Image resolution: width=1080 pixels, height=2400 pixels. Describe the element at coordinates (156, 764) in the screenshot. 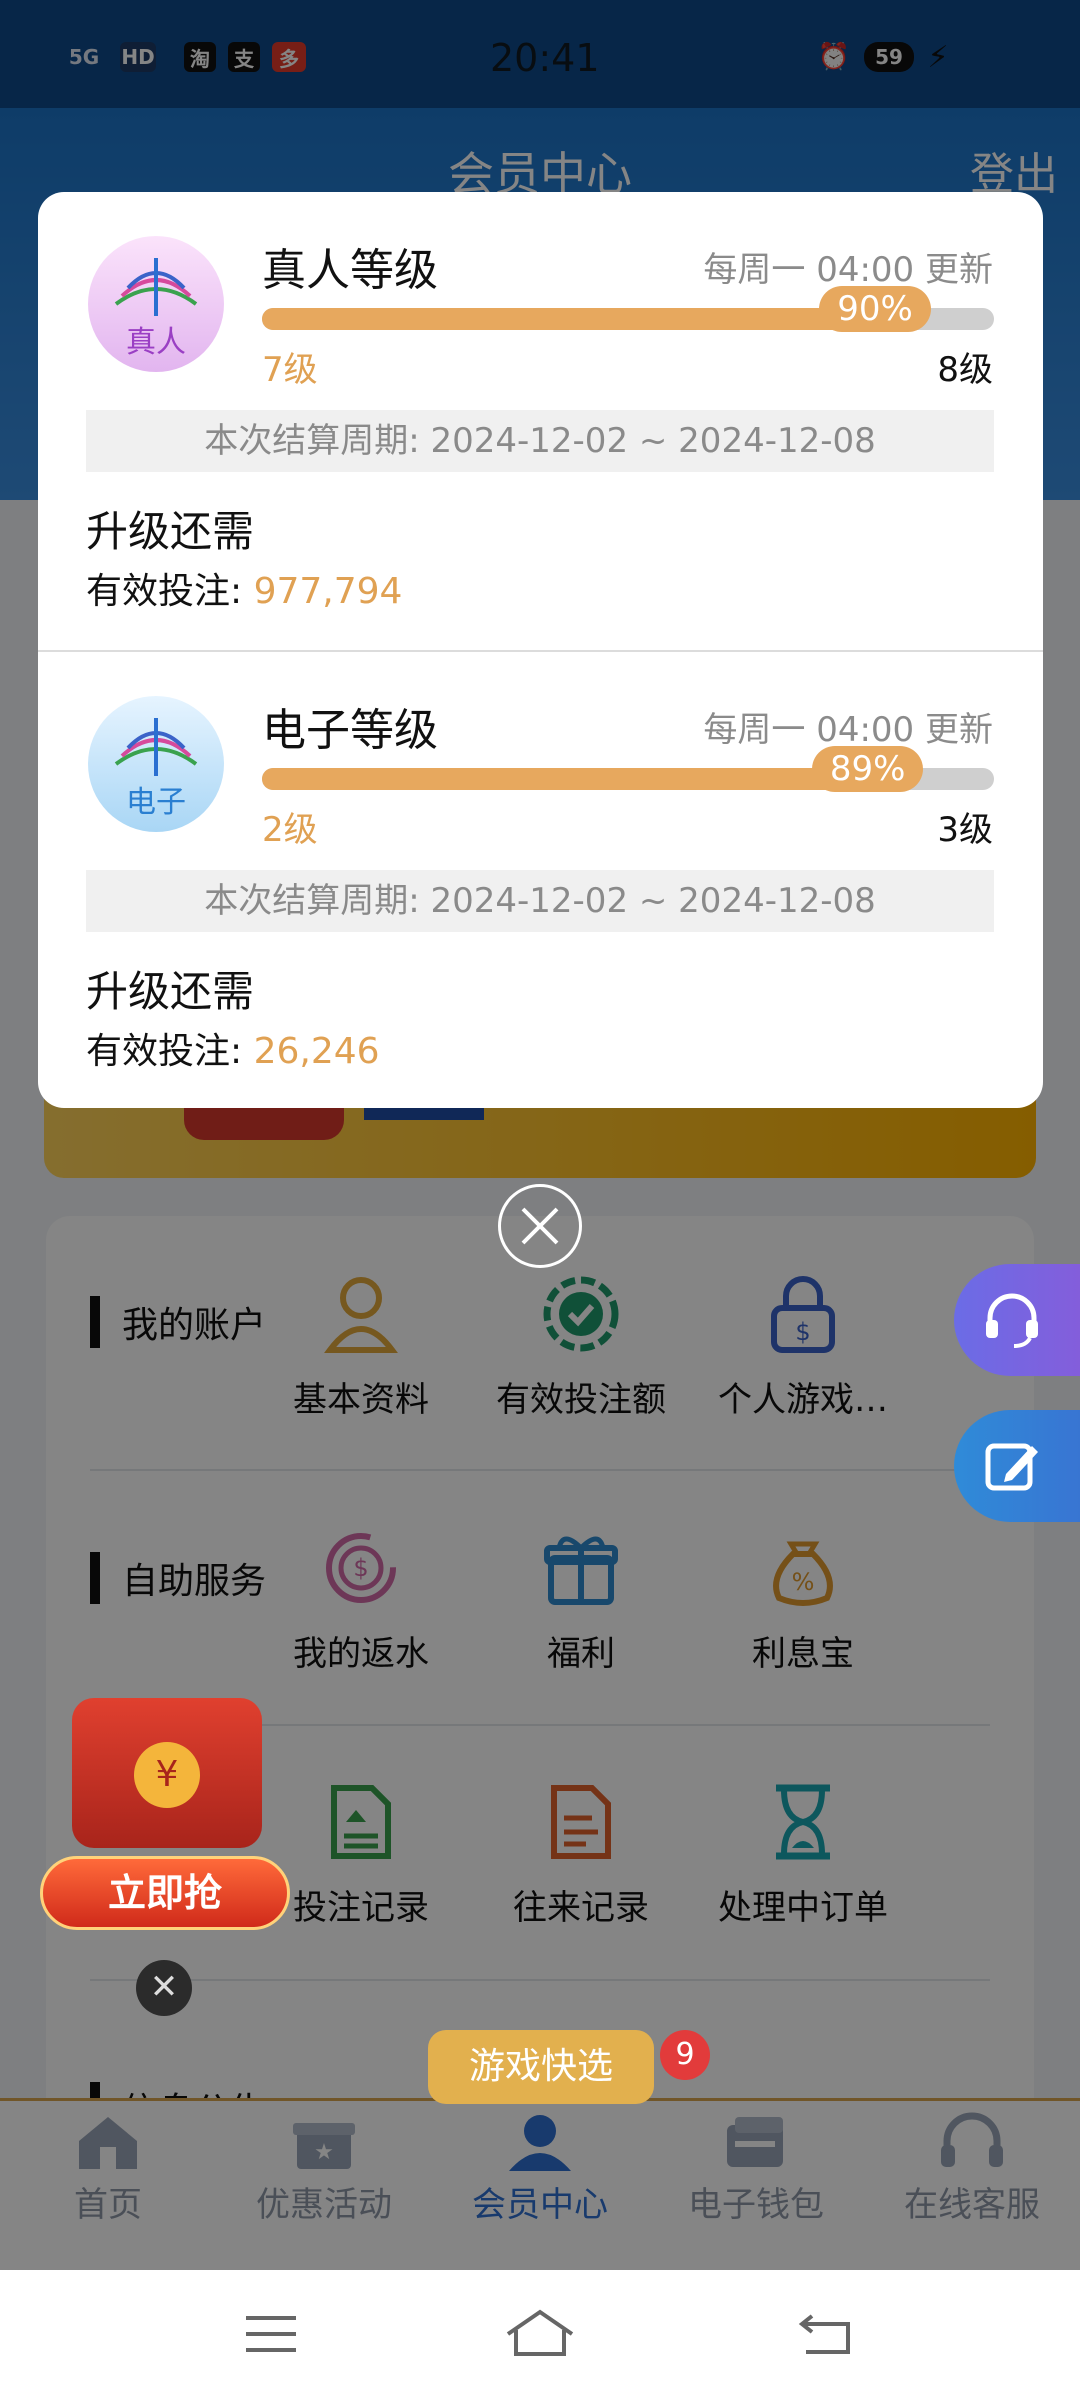

I see `slots-level-badge-icon: 电子` at that location.